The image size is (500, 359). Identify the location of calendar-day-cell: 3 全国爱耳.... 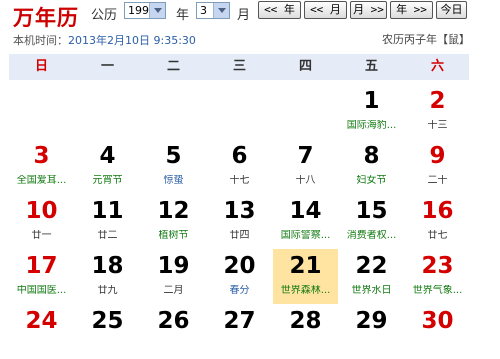
(41, 166).